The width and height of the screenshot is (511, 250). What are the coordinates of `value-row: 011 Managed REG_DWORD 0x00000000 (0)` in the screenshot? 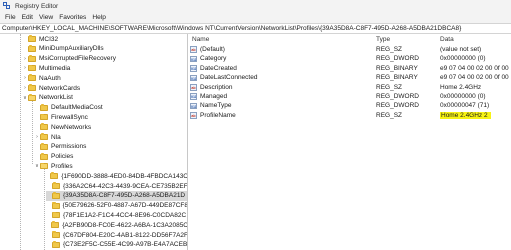 It's located at (350, 96).